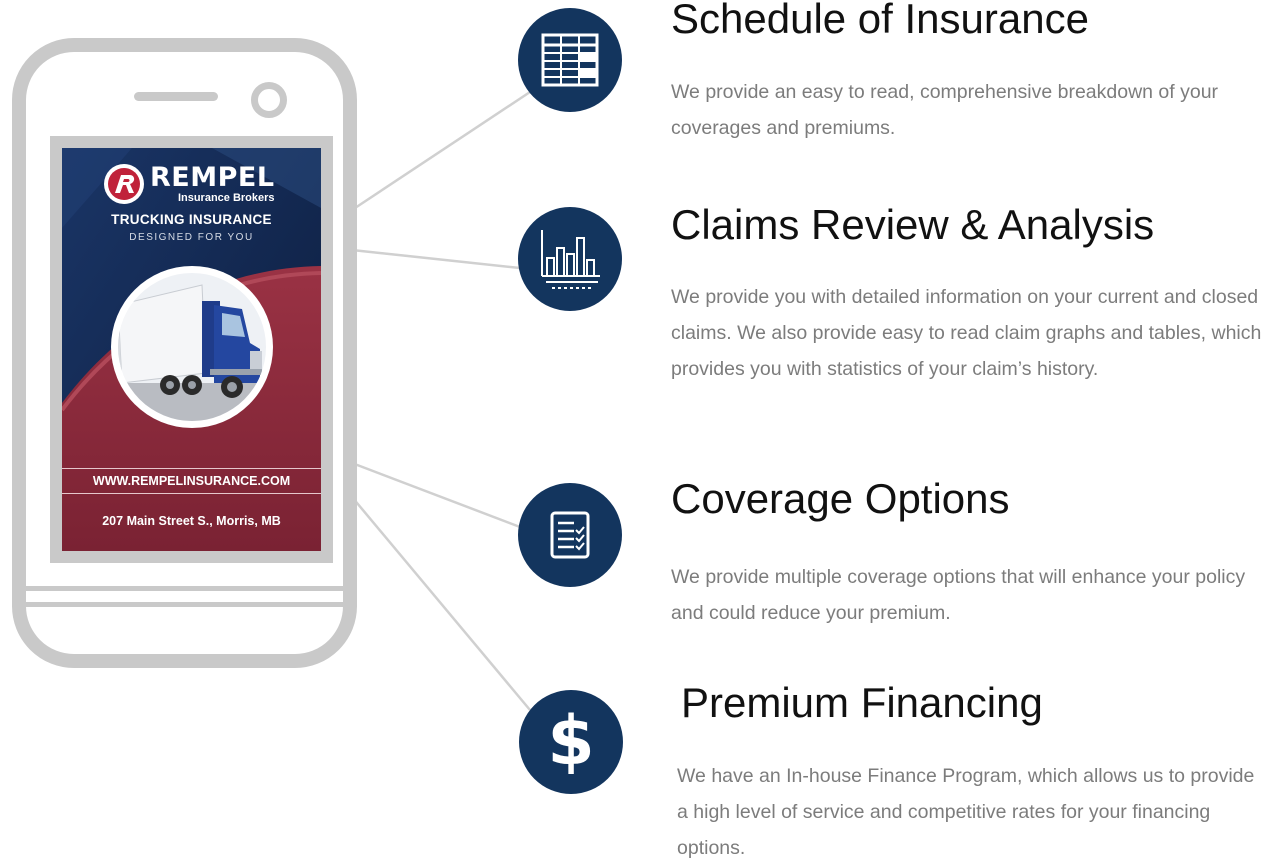 The height and width of the screenshot is (866, 1270). I want to click on truck-photo, so click(192, 347).